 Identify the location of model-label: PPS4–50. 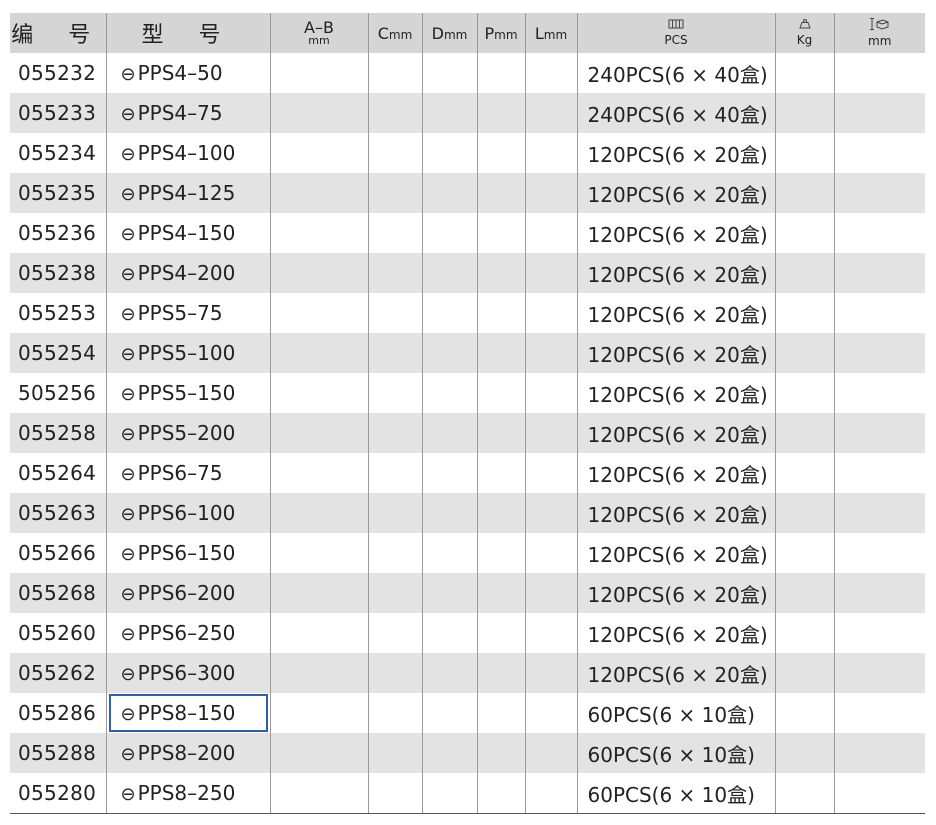
(180, 73).